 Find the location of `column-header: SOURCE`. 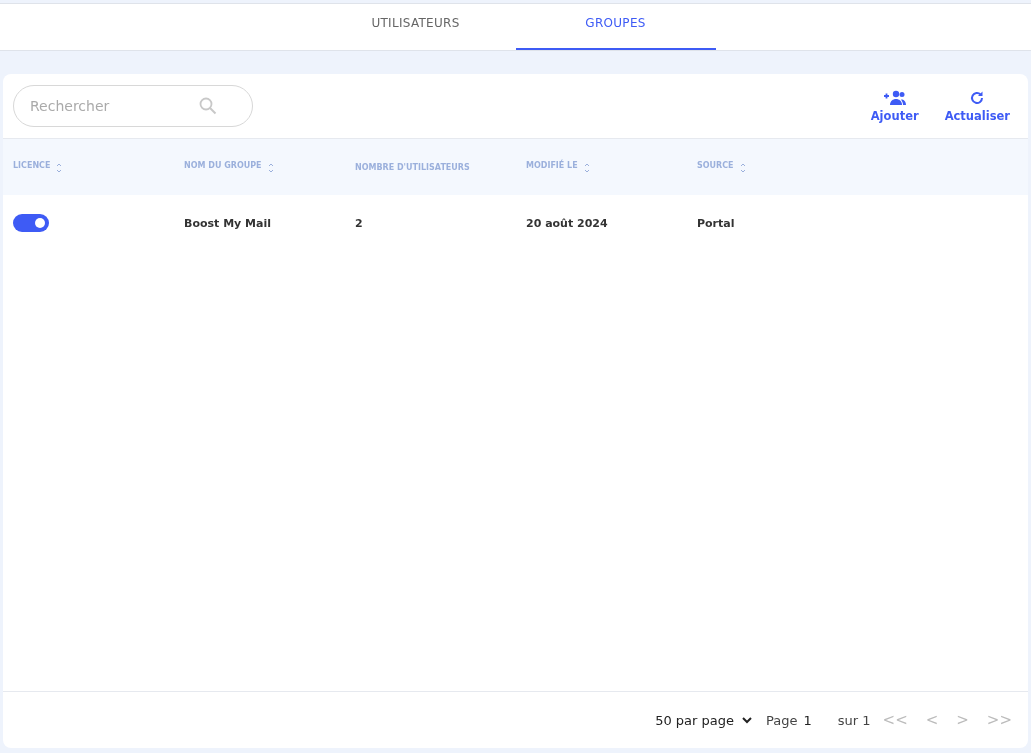

column-header: SOURCE is located at coordinates (715, 165).